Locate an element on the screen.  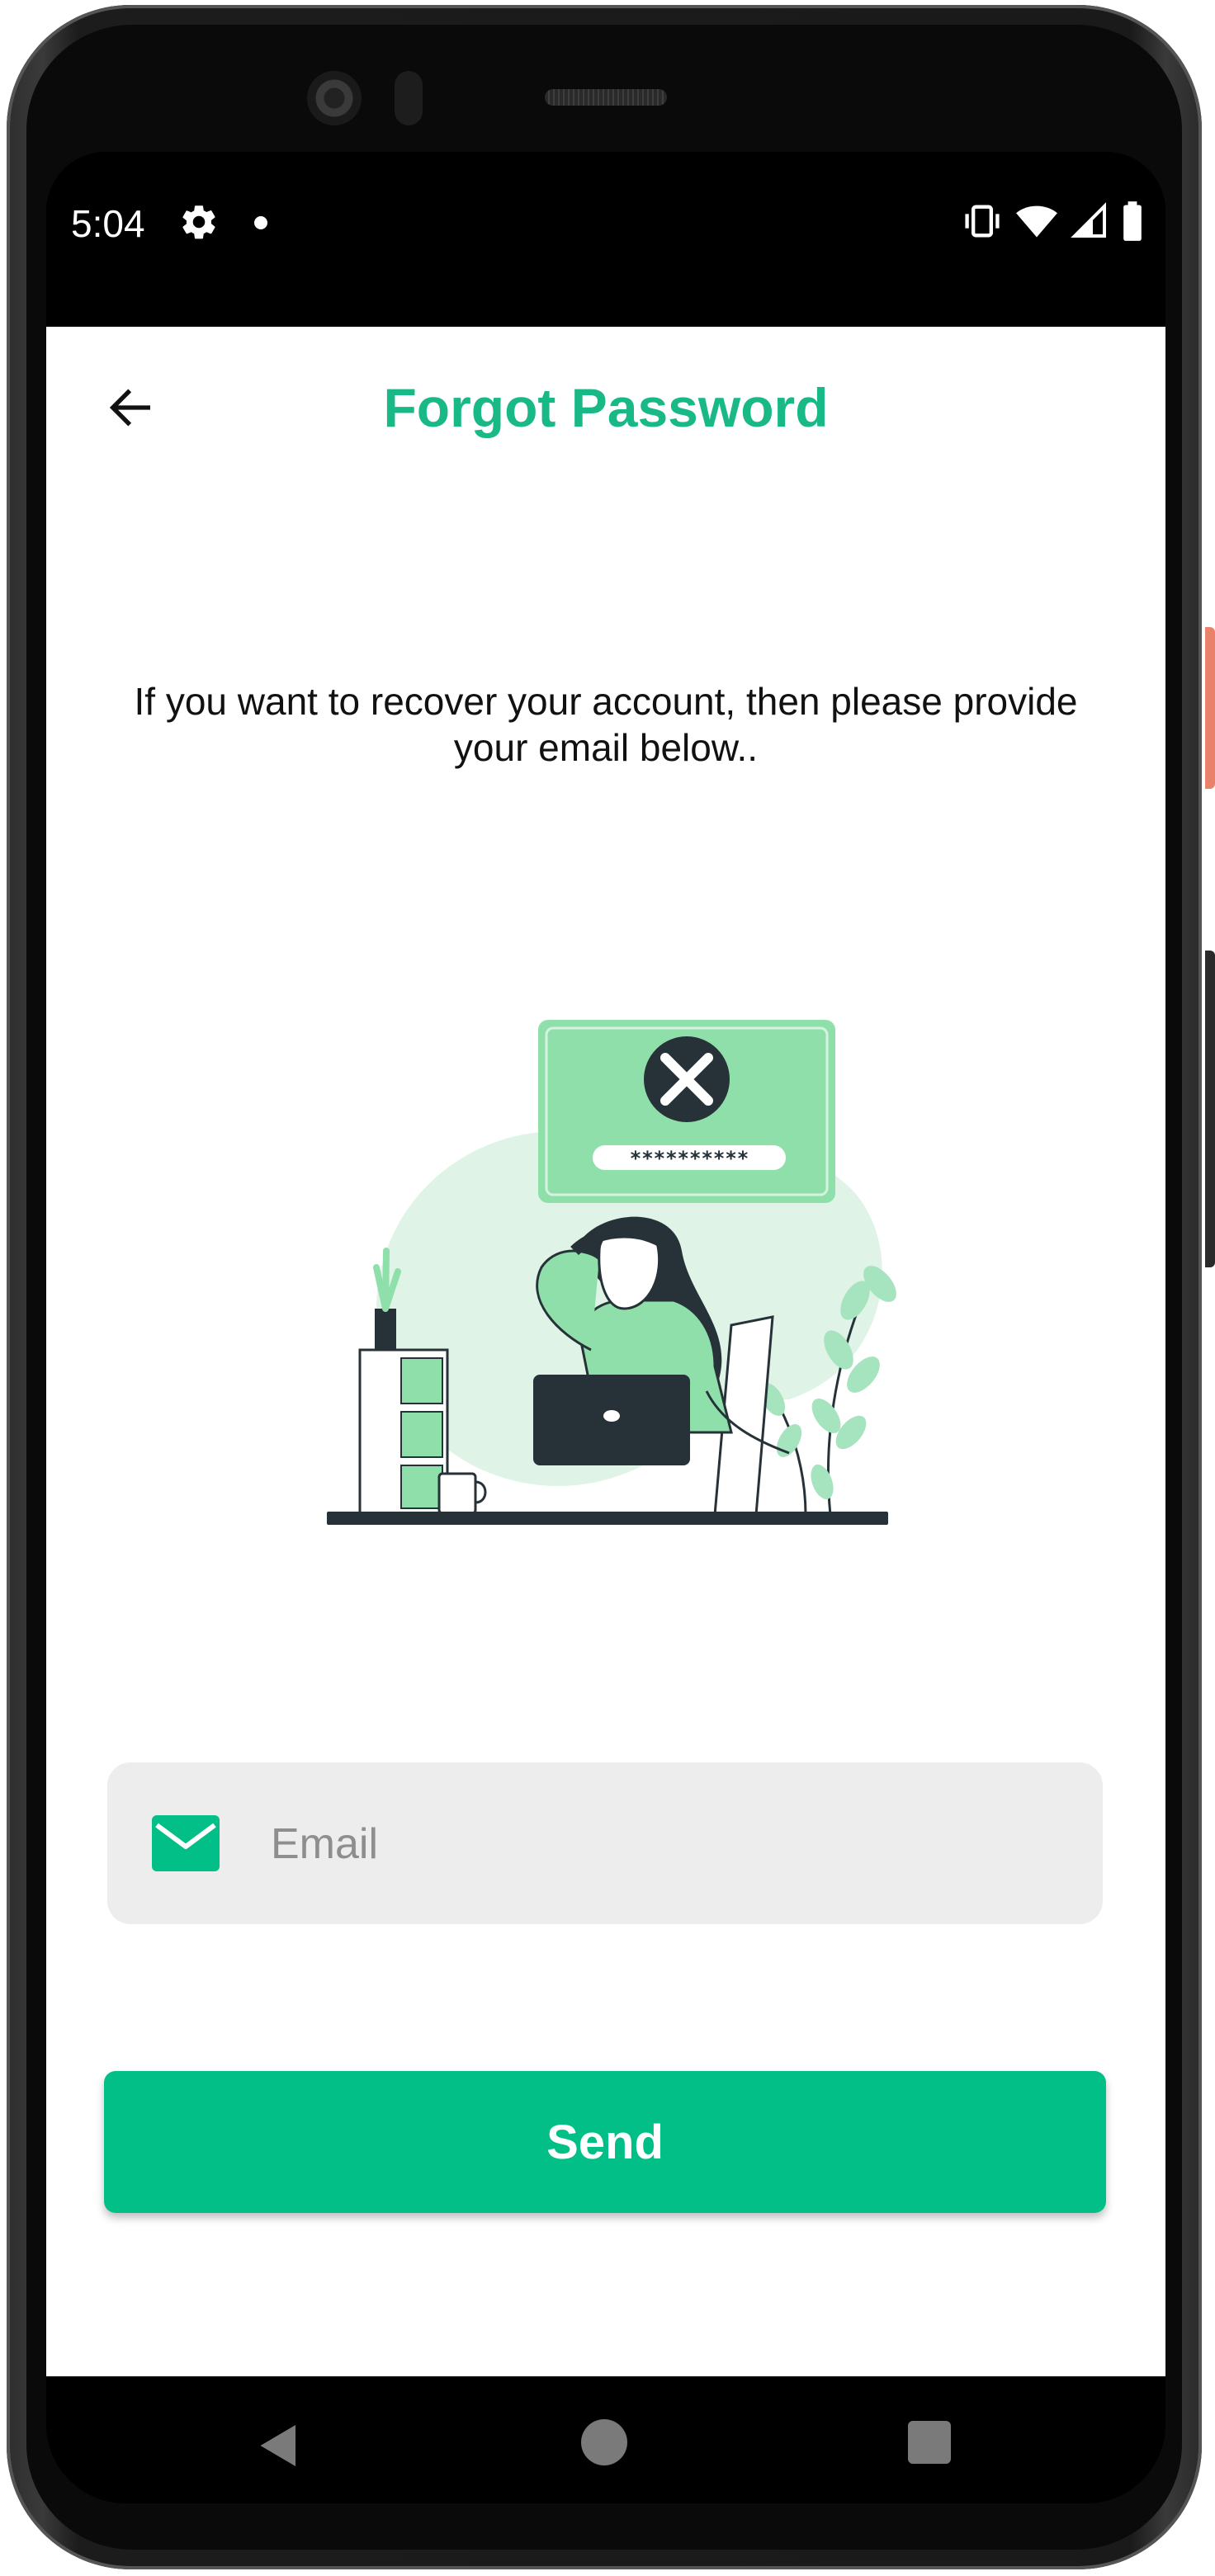
battery-icon is located at coordinates (1132, 221).